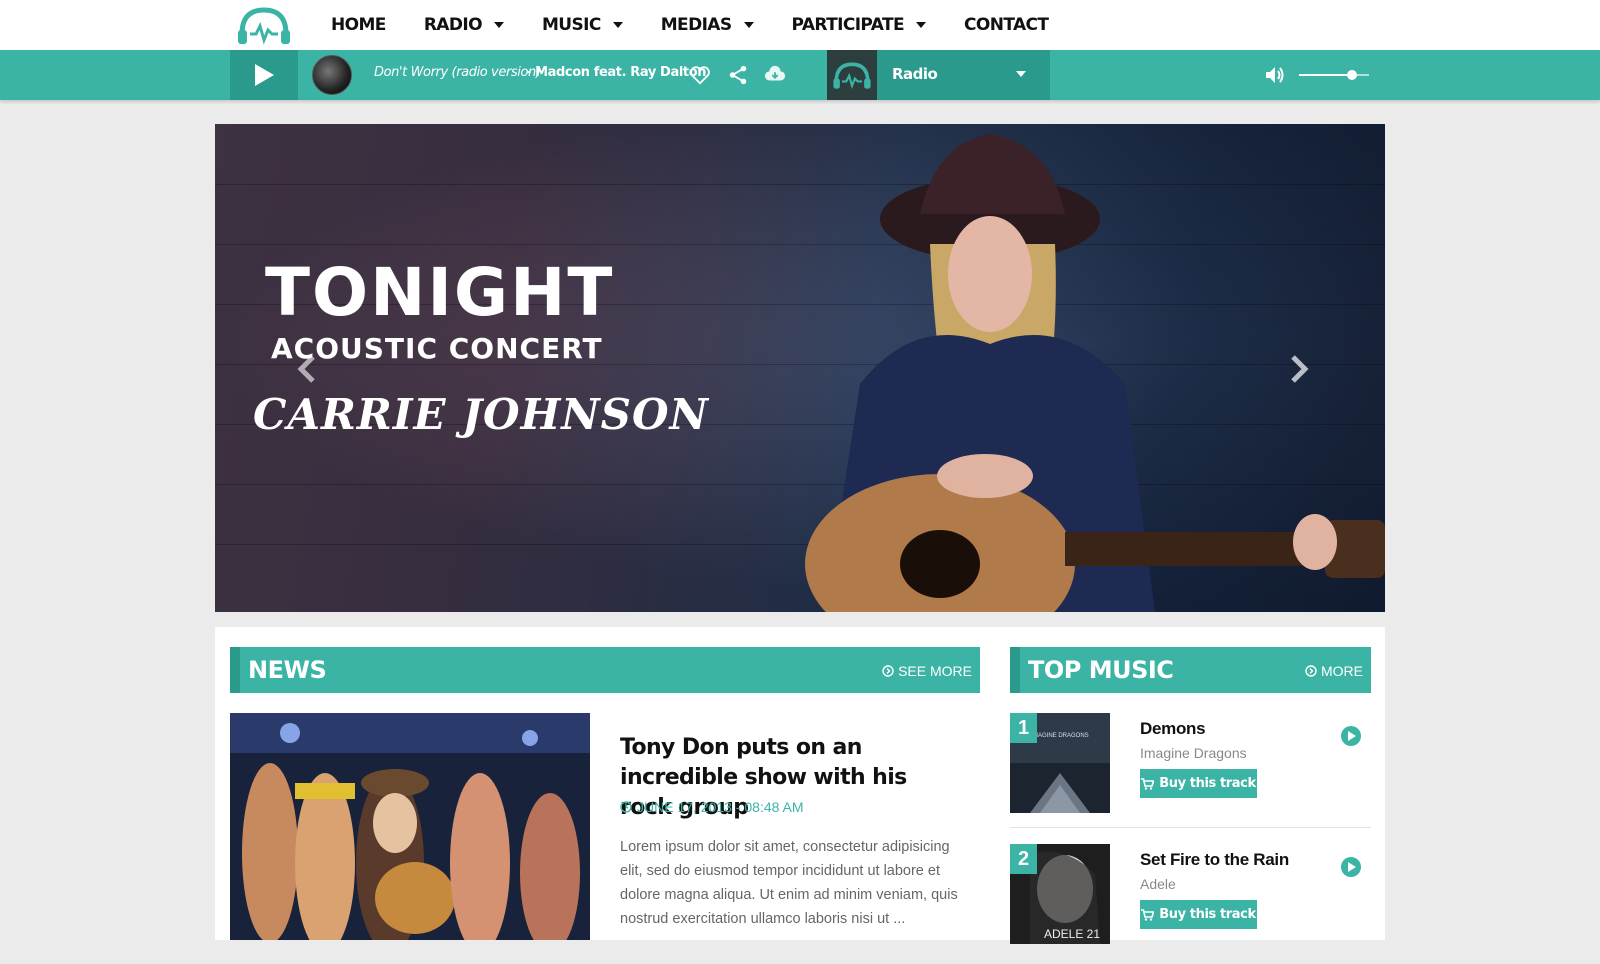  I want to click on menu-label: HOME, so click(358, 25).